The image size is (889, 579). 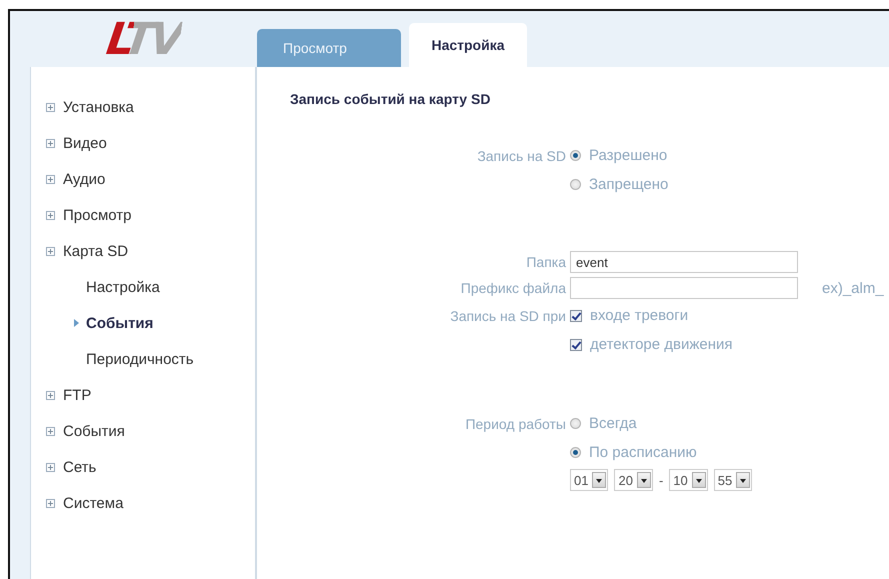 What do you see at coordinates (143, 107) in the screenshot?
I see `menu-item: Установка` at bounding box center [143, 107].